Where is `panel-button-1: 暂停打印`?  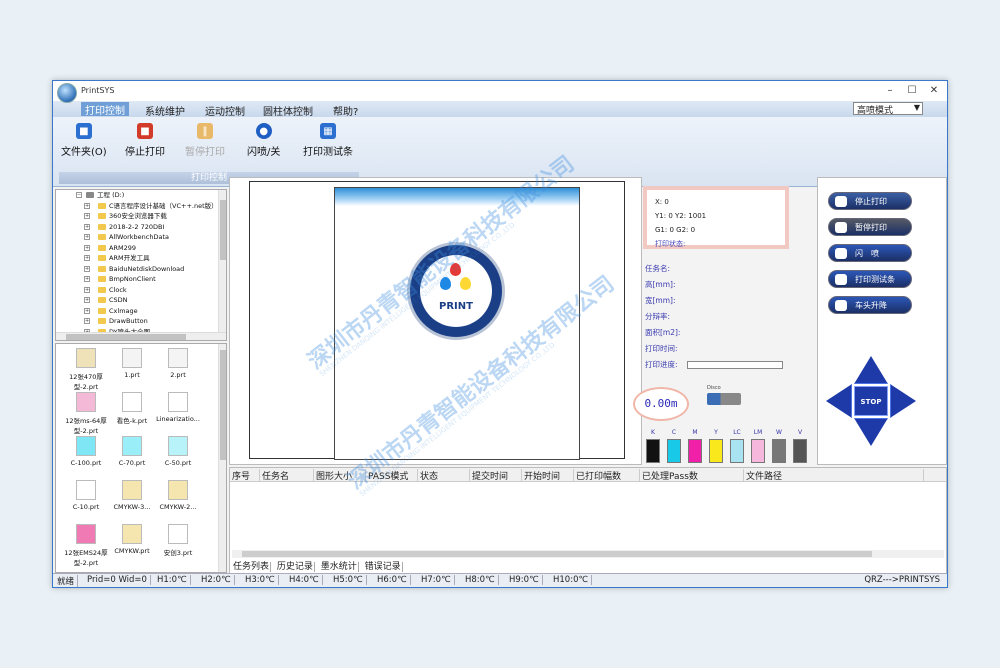 panel-button-1: 暂停打印 is located at coordinates (870, 227).